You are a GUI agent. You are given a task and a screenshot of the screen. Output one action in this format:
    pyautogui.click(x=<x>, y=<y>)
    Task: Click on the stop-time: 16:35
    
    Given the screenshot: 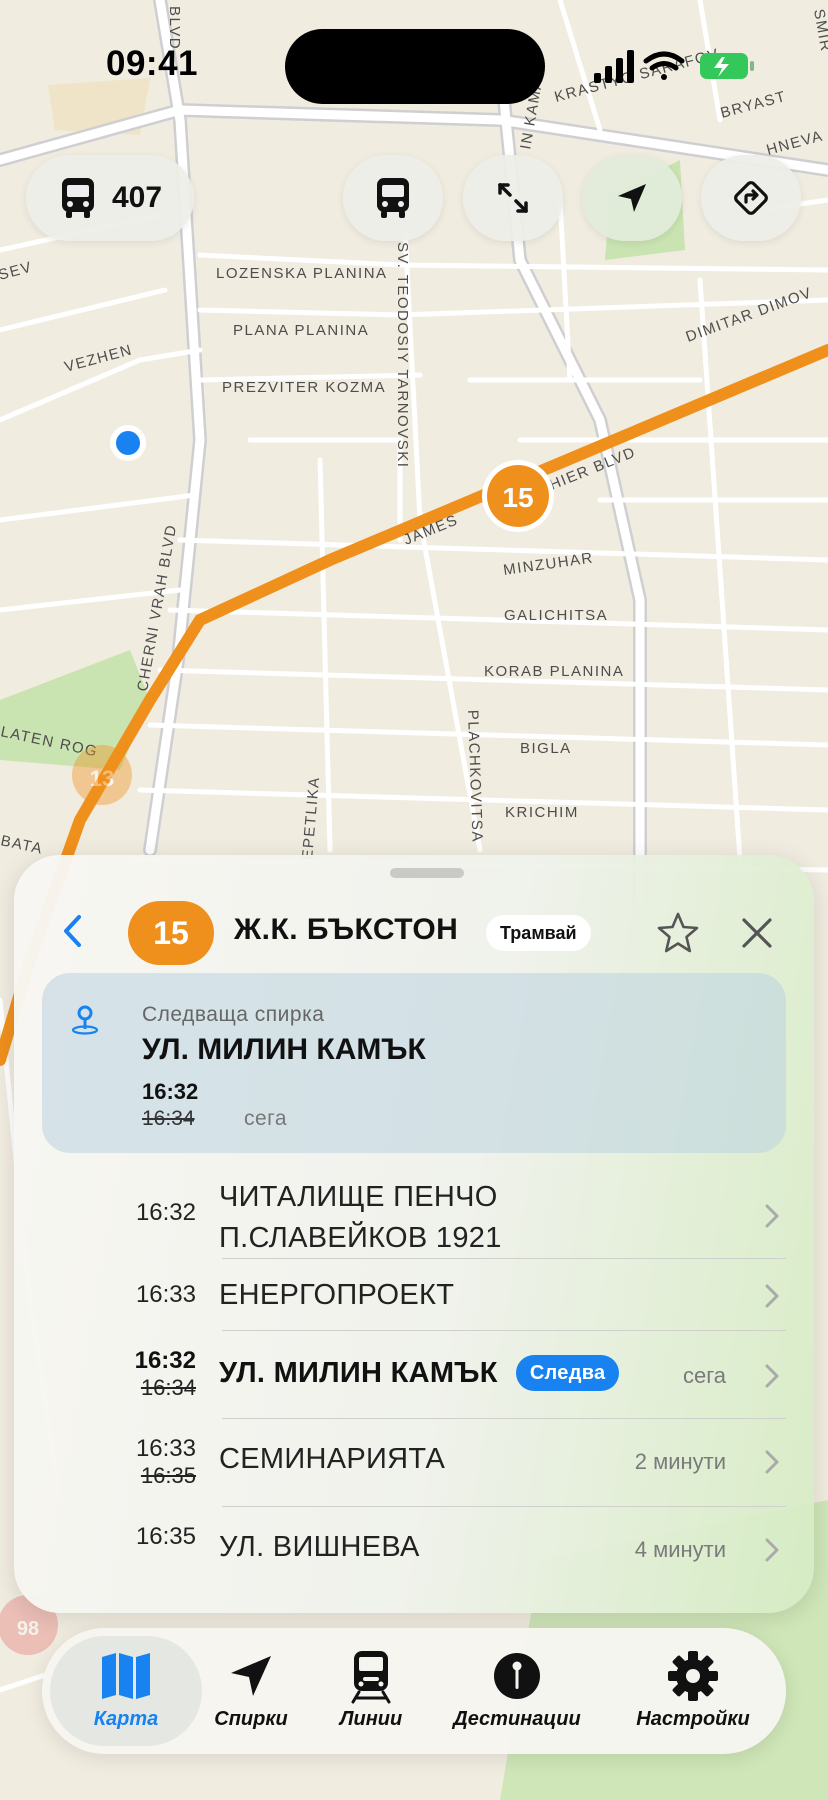 What is the action you would take?
    pyautogui.click(x=165, y=1536)
    